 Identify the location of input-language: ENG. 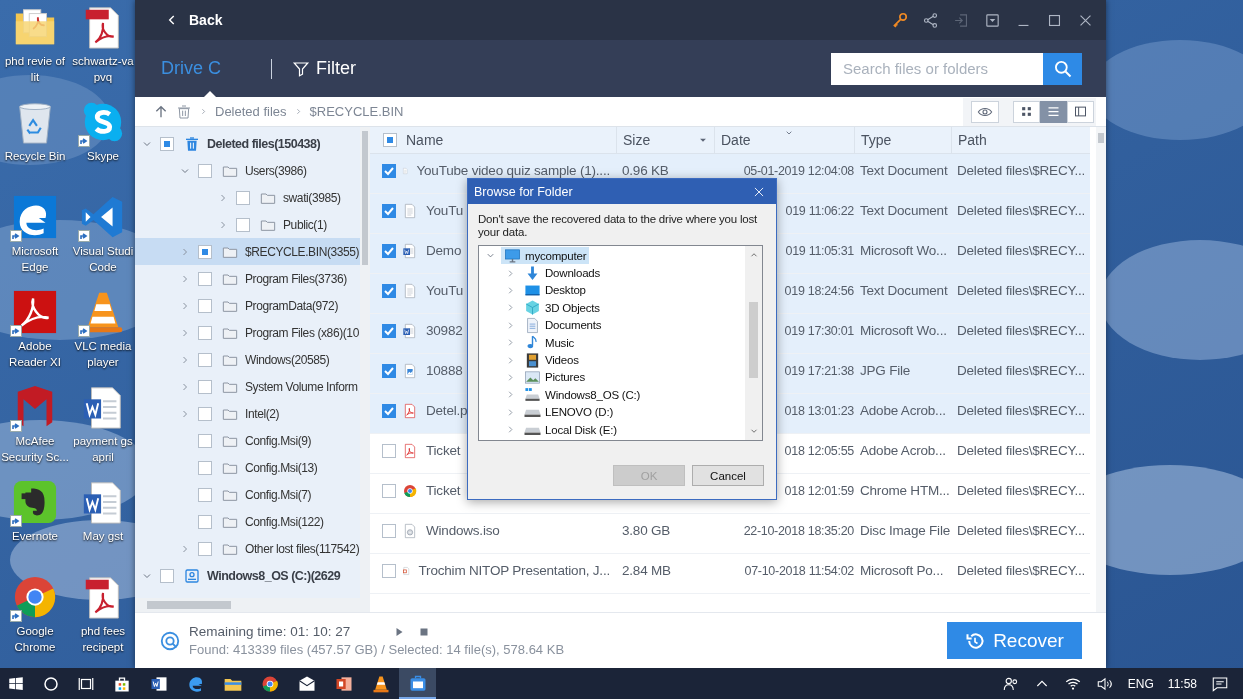
(1140, 683).